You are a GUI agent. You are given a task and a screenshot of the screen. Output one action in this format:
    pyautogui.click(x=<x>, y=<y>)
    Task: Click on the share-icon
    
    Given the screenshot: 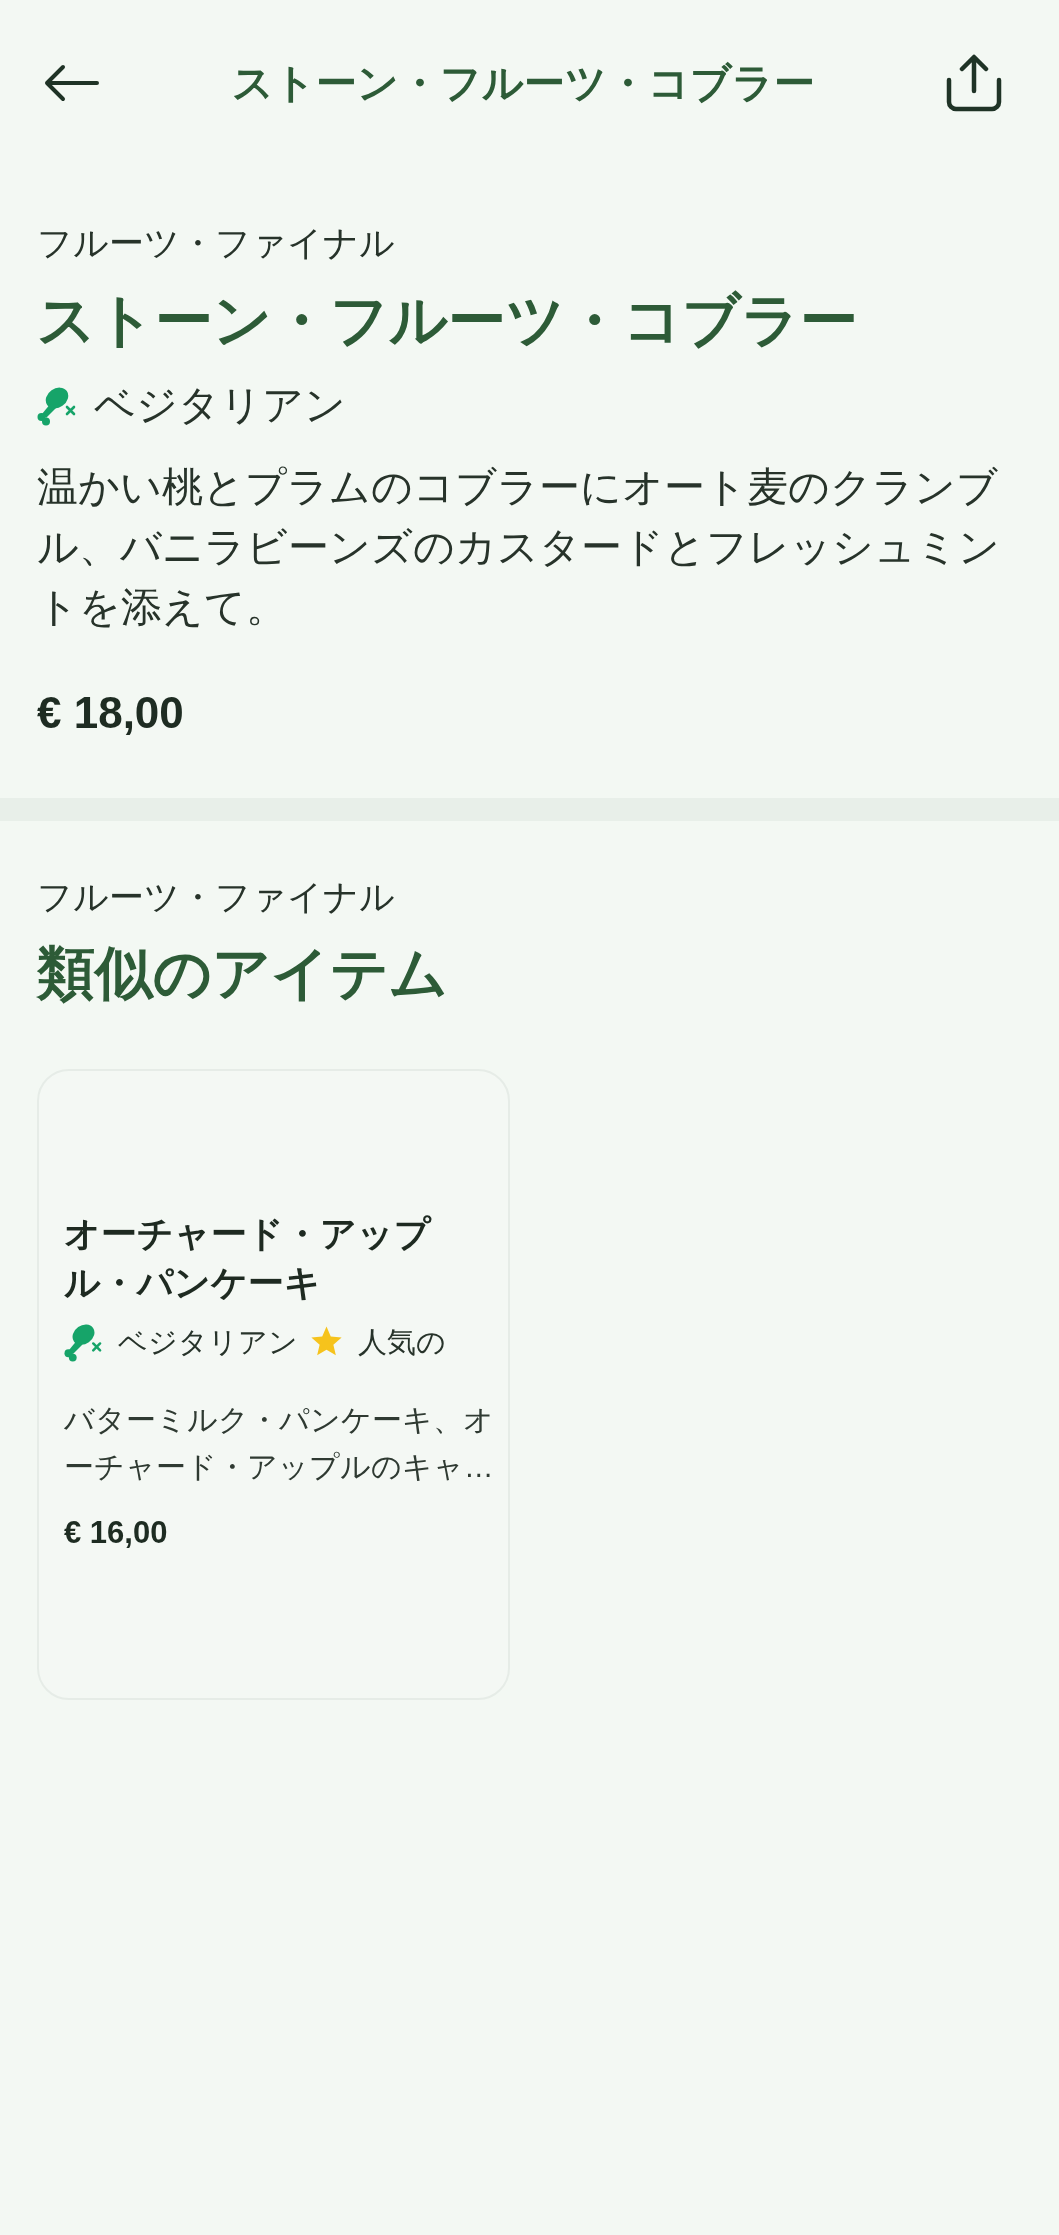 What is the action you would take?
    pyautogui.click(x=974, y=83)
    